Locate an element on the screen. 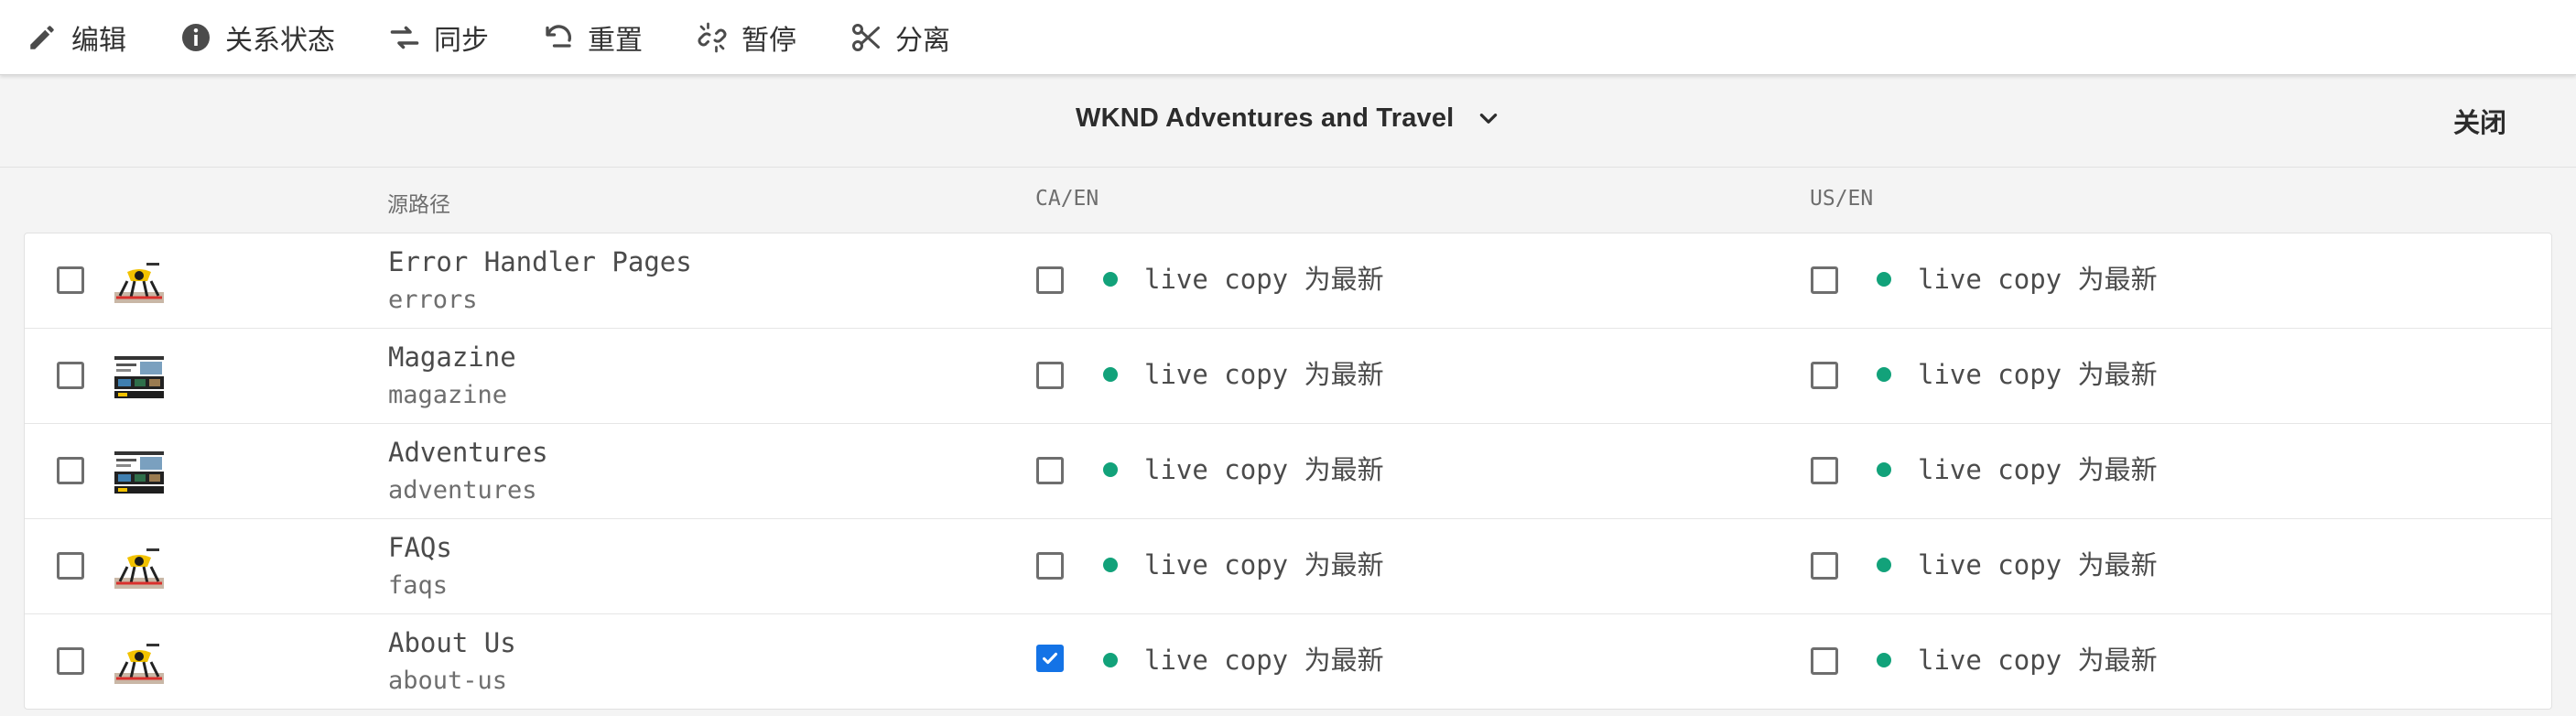  undo-icon is located at coordinates (558, 37).